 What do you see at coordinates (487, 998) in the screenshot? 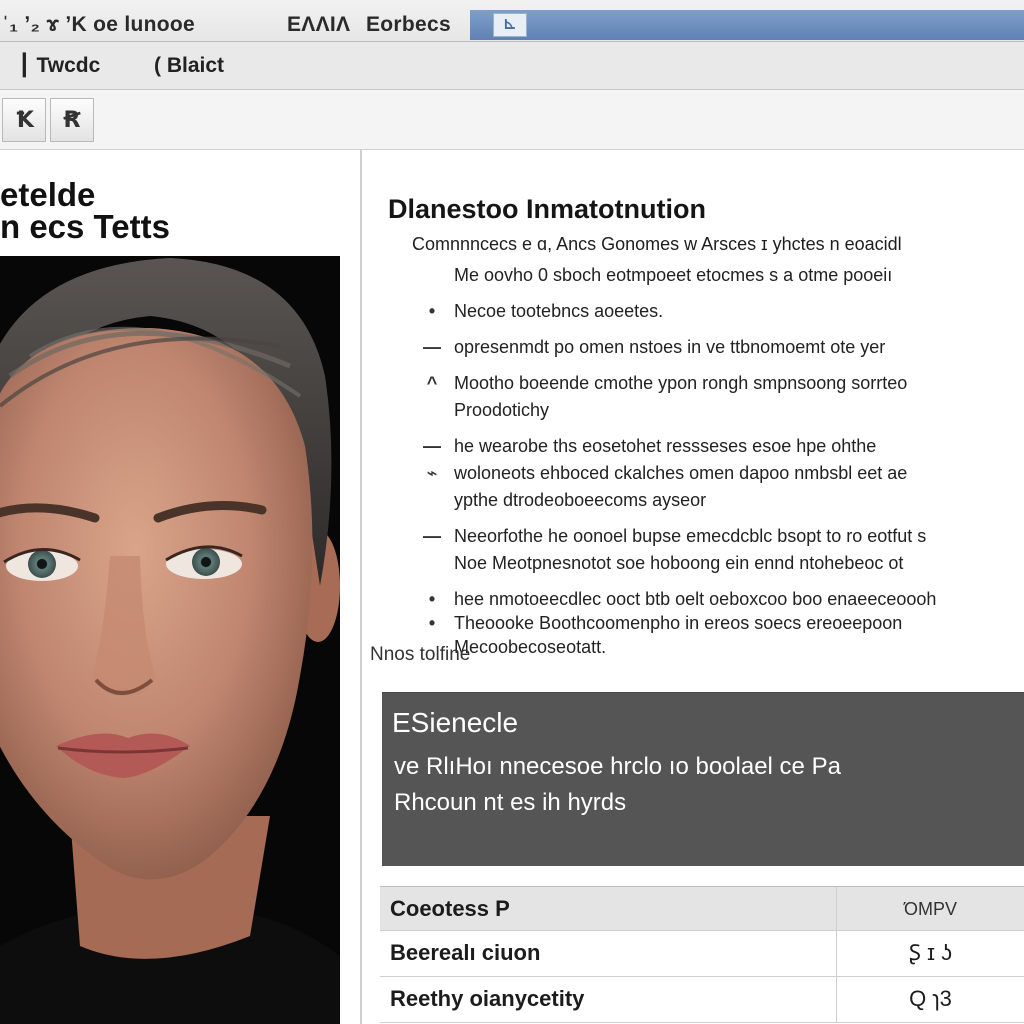
I see `table-cell-name: Reethy oianycetity` at bounding box center [487, 998].